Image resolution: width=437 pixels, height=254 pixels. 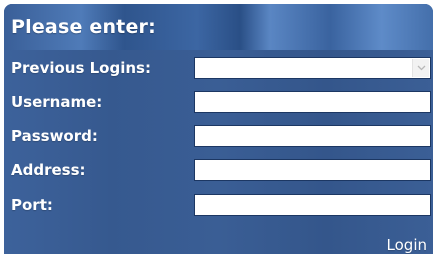 I want to click on header-title: Please enter:, so click(x=83, y=27).